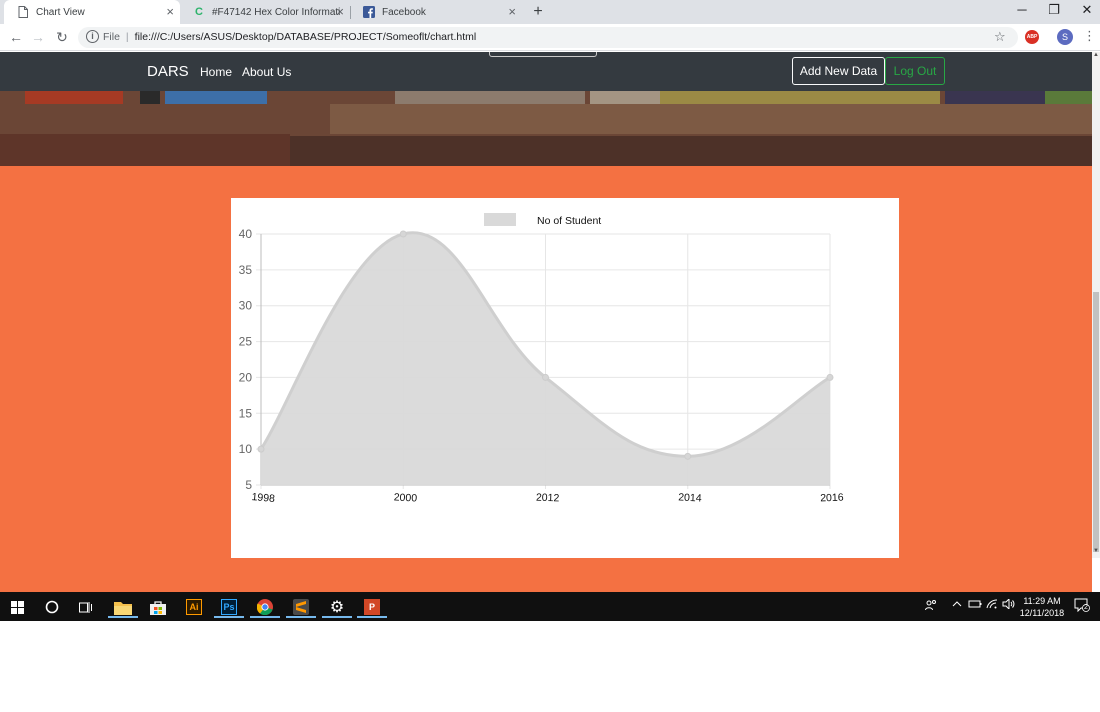 Image resolution: width=1100 pixels, height=712 pixels. I want to click on photoshop-icon: Ps, so click(229, 607).